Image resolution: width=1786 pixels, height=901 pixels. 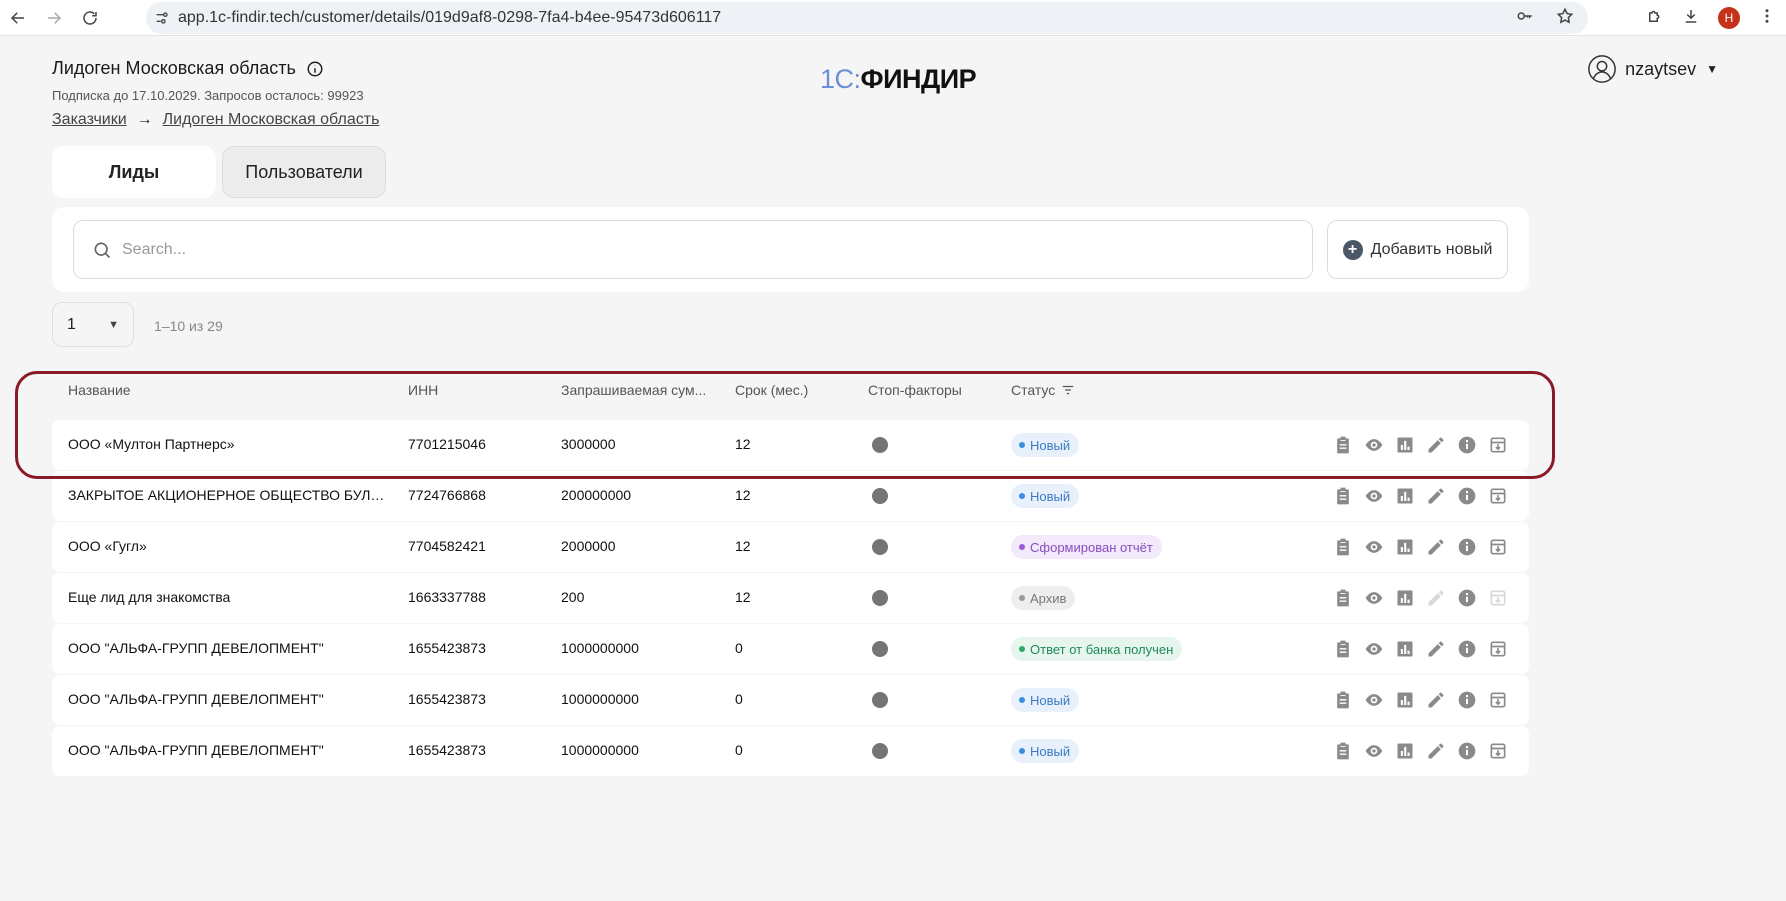 What do you see at coordinates (134, 172) in the screenshot?
I see `tab-leads: Лиды` at bounding box center [134, 172].